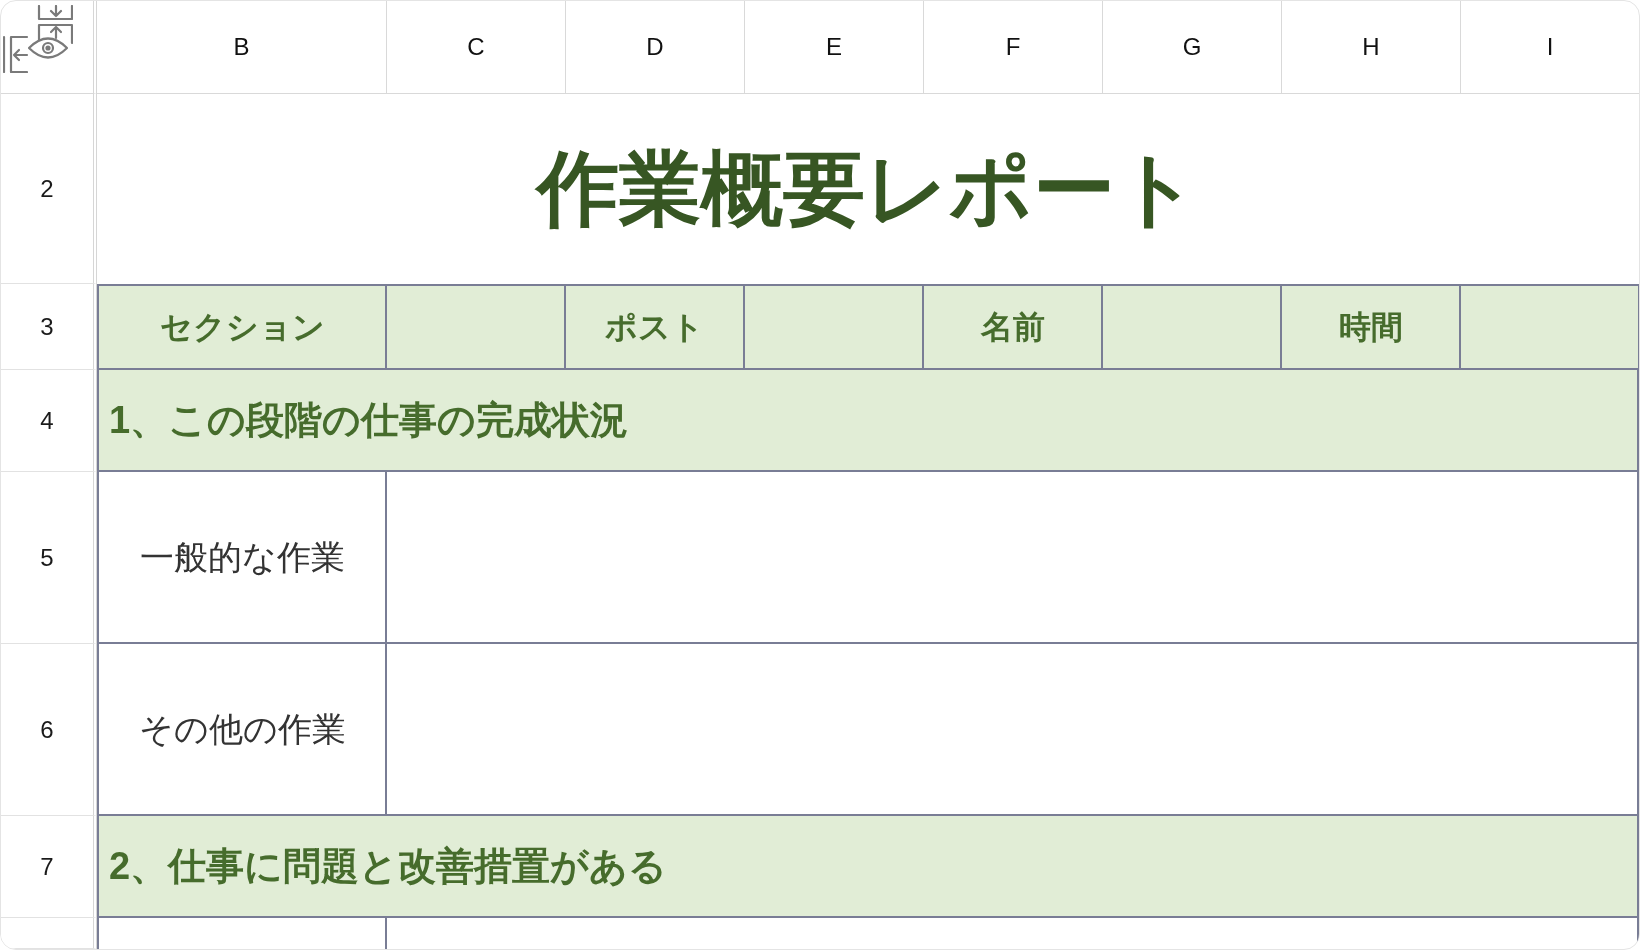 This screenshot has height=952, width=1640. Describe the element at coordinates (868, 421) in the screenshot. I see `section-heading: 1、この段階の仕事の完成状況` at that location.